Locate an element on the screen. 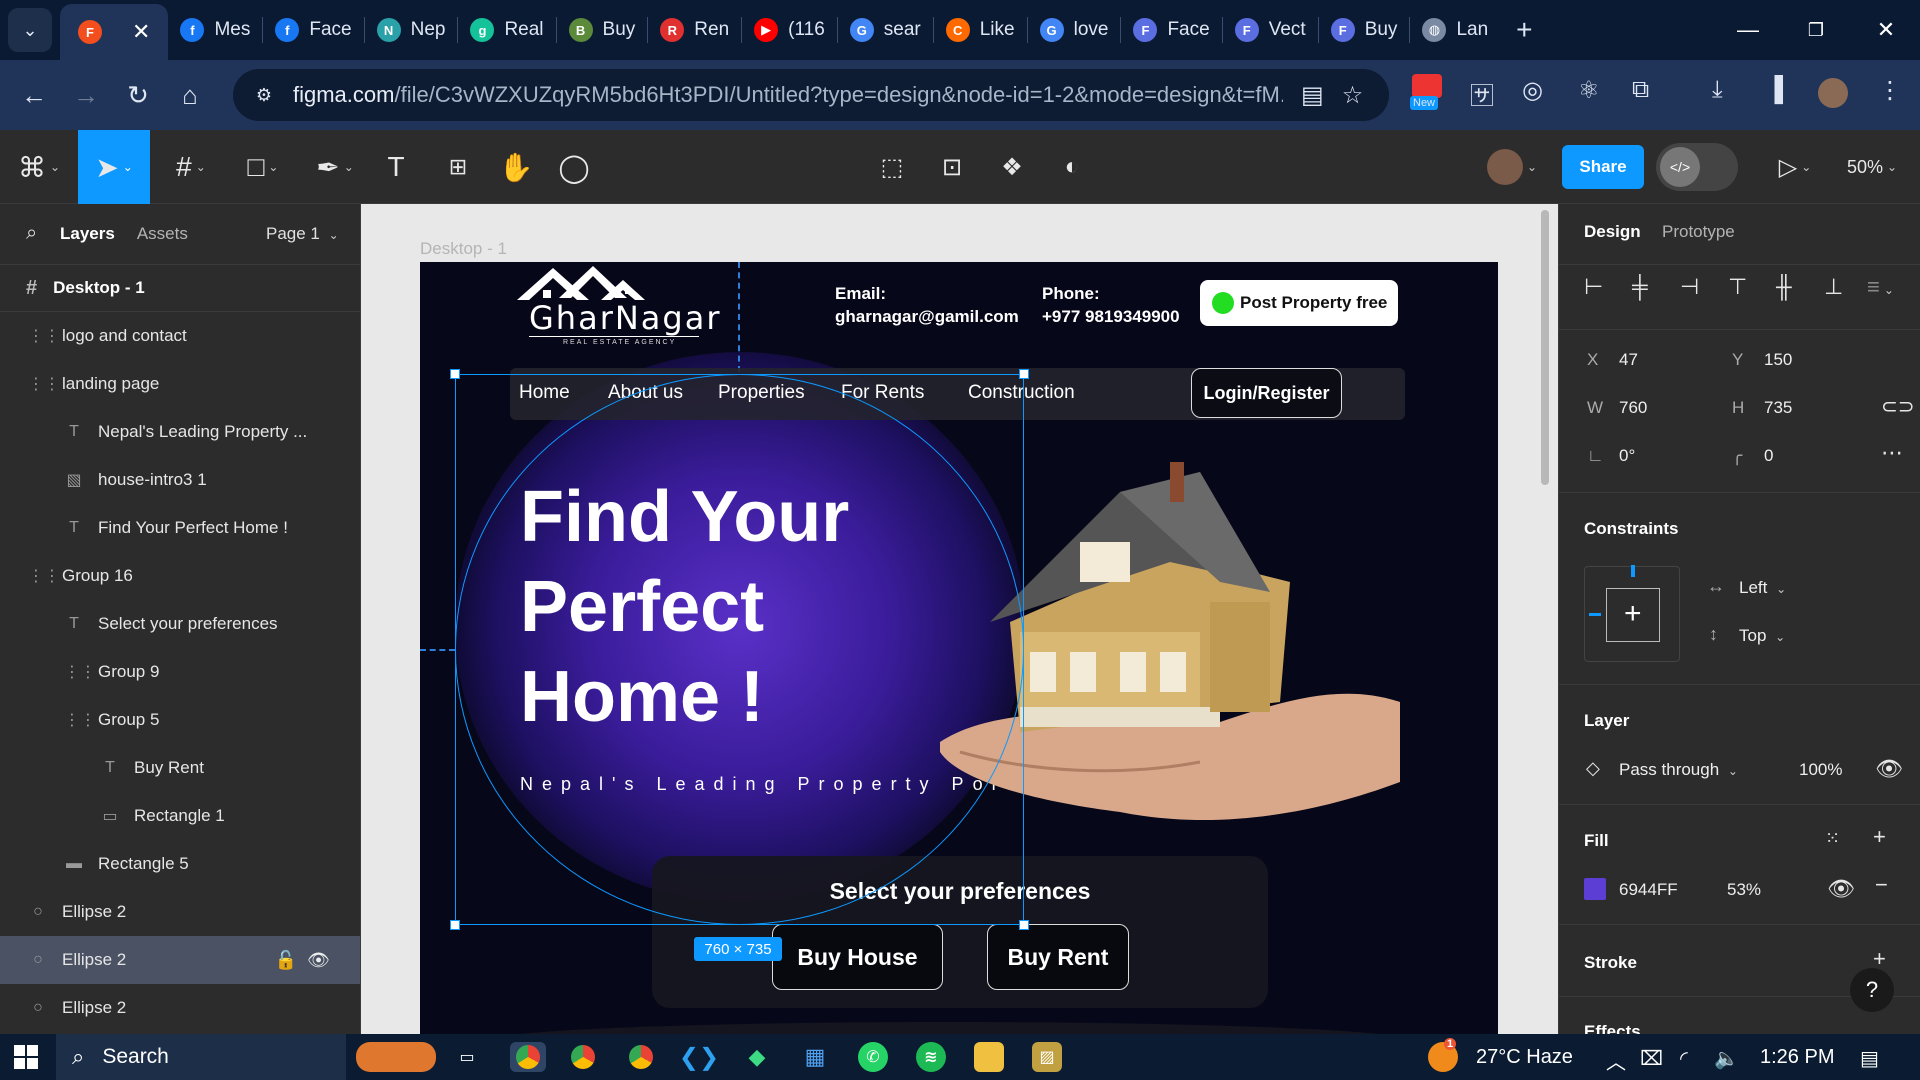  tray-chevron-icon: ︿ is located at coordinates (1616, 1060).